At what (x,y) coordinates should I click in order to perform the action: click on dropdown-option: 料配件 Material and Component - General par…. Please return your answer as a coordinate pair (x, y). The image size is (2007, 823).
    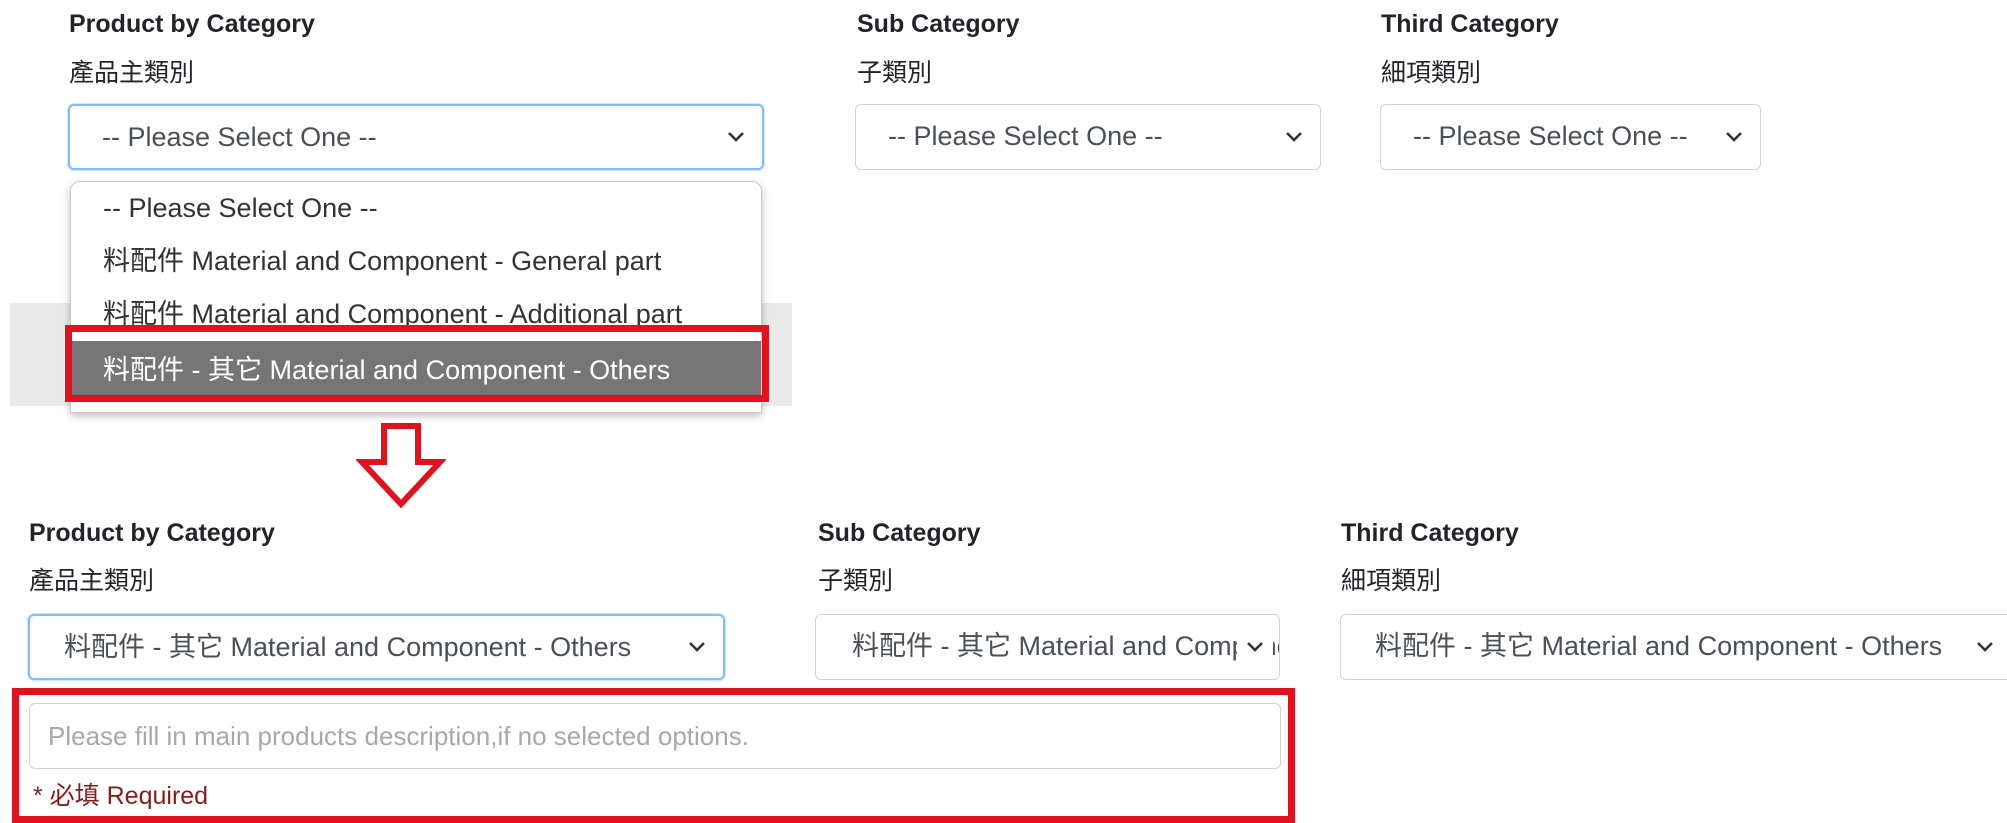
    Looking at the image, I should click on (416, 261).